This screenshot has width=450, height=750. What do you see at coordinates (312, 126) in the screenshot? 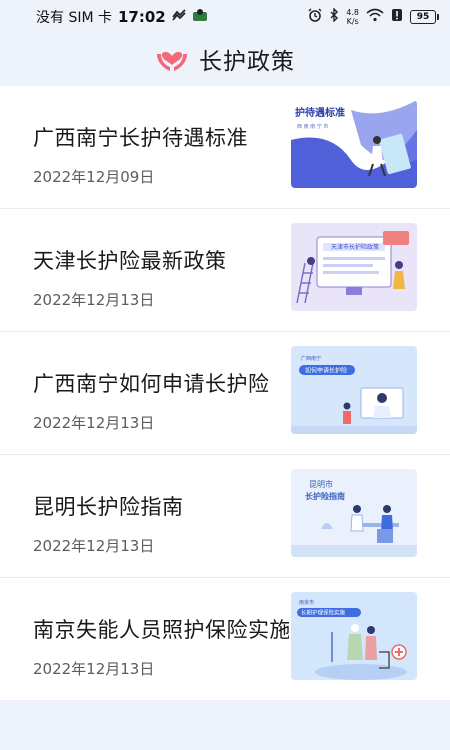
I see `thumb-subheading: 西 南 南 宁 市` at bounding box center [312, 126].